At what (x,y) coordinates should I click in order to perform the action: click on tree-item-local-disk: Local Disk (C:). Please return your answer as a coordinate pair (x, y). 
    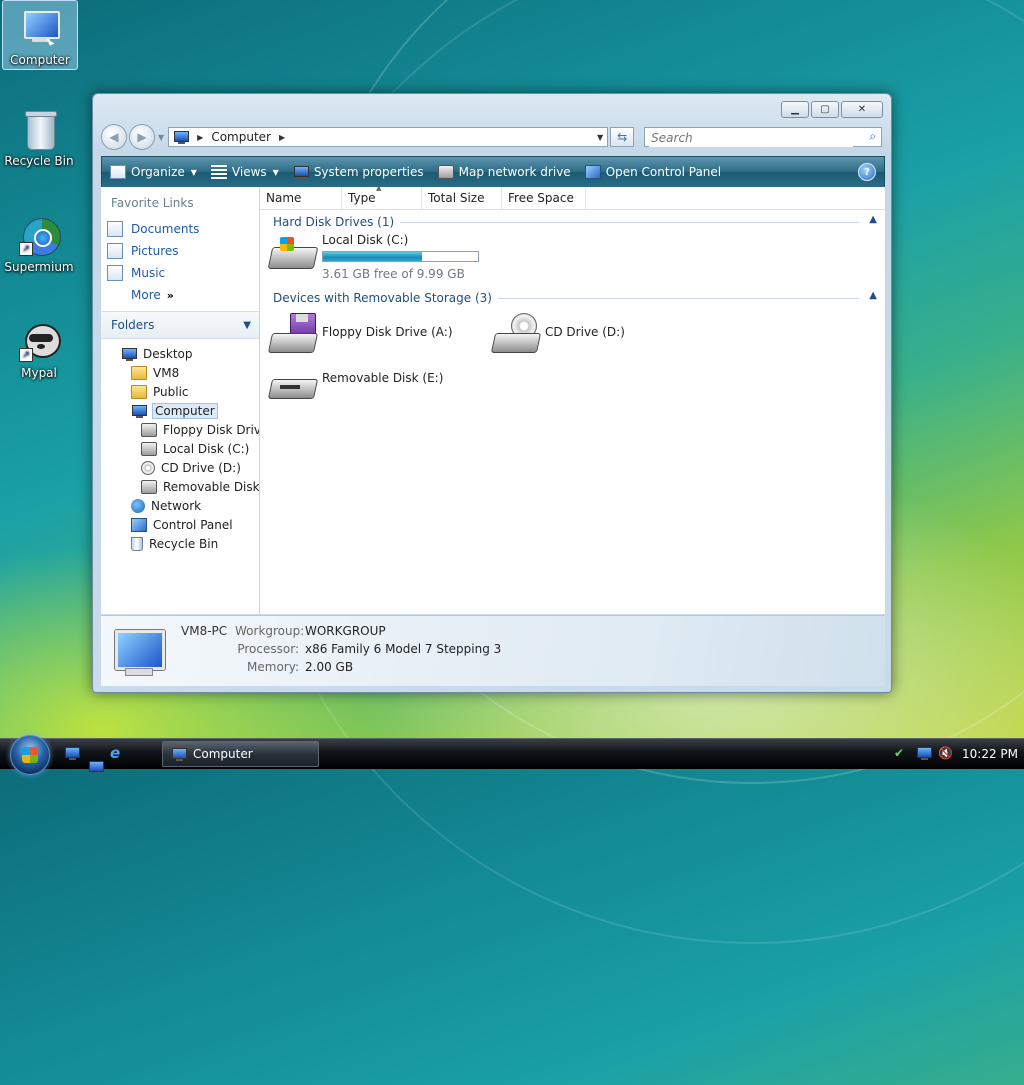
    Looking at the image, I should click on (180, 448).